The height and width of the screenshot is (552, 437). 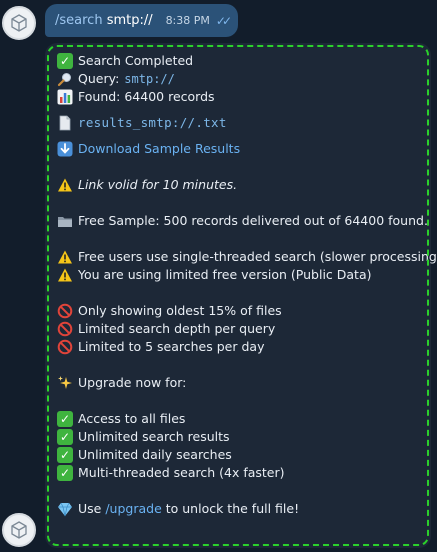 I want to click on outgoing-message: /search smtp:// 8:38 PM ✓✓, so click(x=141, y=20).